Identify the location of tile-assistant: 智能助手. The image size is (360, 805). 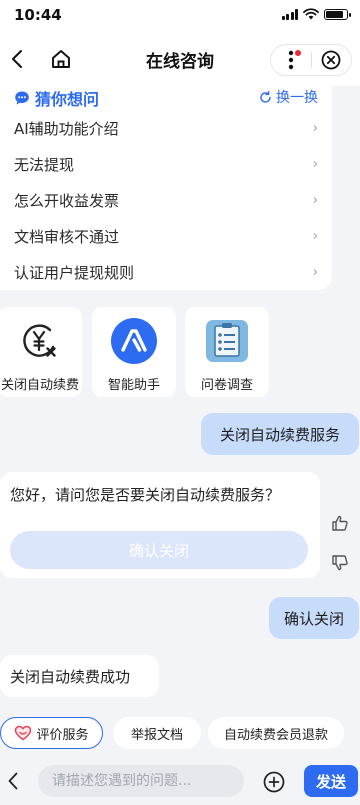
(134, 352).